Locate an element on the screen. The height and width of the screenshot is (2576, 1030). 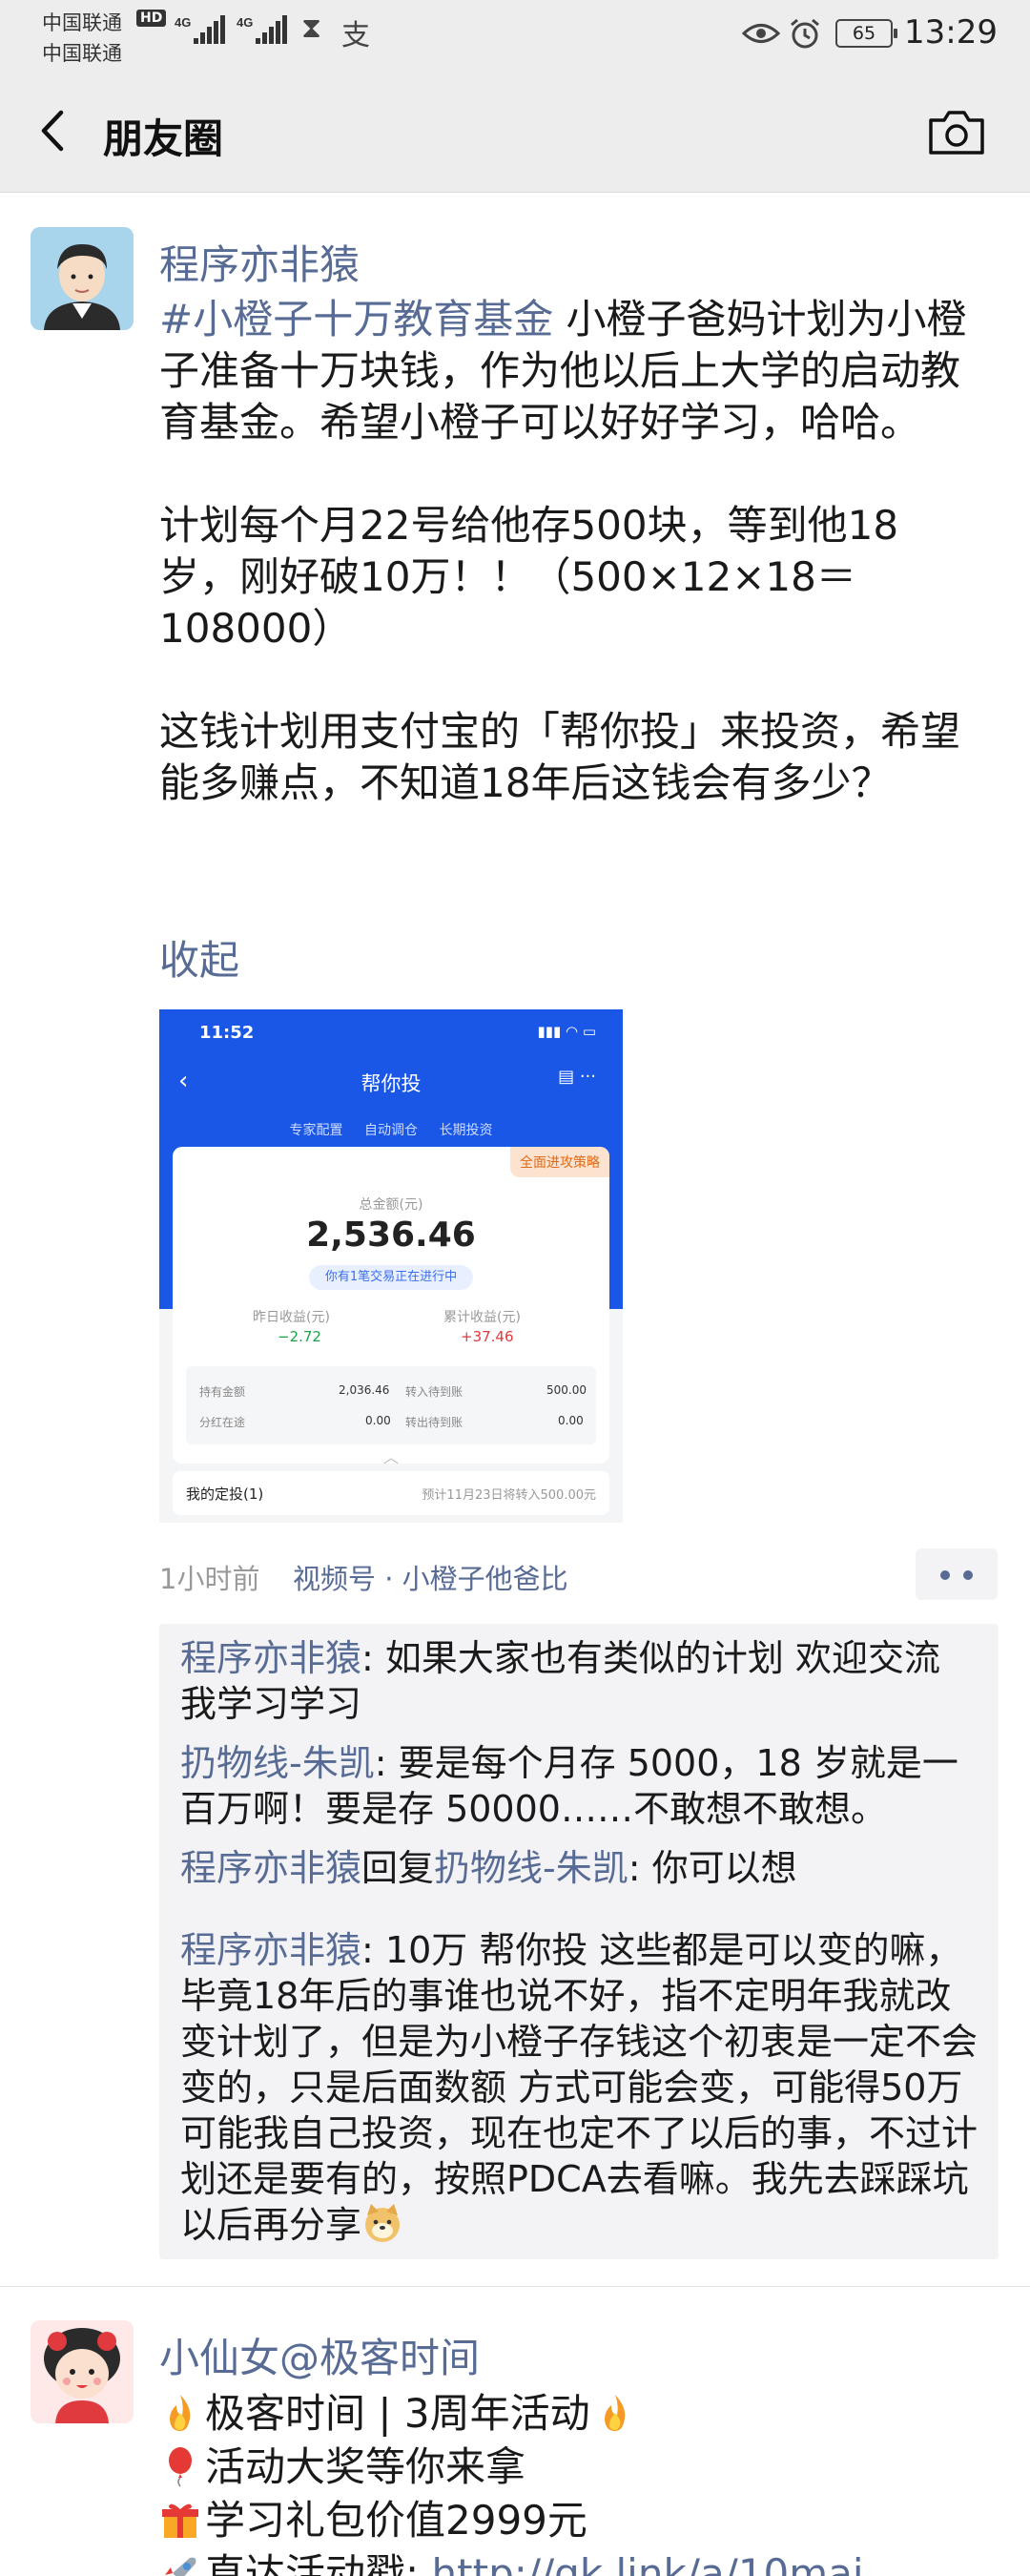
feed-divider is located at coordinates (515, 2286).